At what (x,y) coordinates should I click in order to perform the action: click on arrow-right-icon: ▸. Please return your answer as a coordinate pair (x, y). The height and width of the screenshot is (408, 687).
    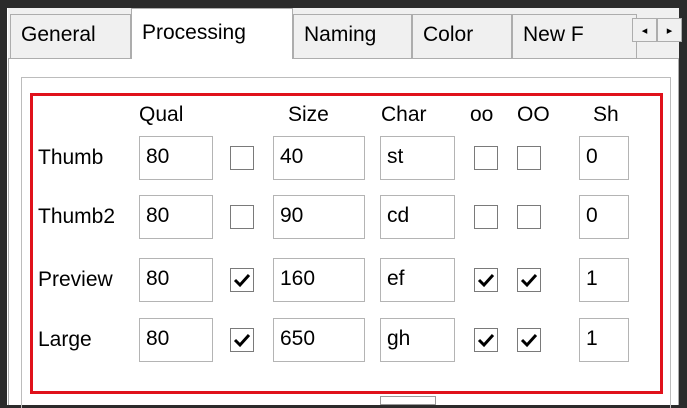
    Looking at the image, I should click on (669, 30).